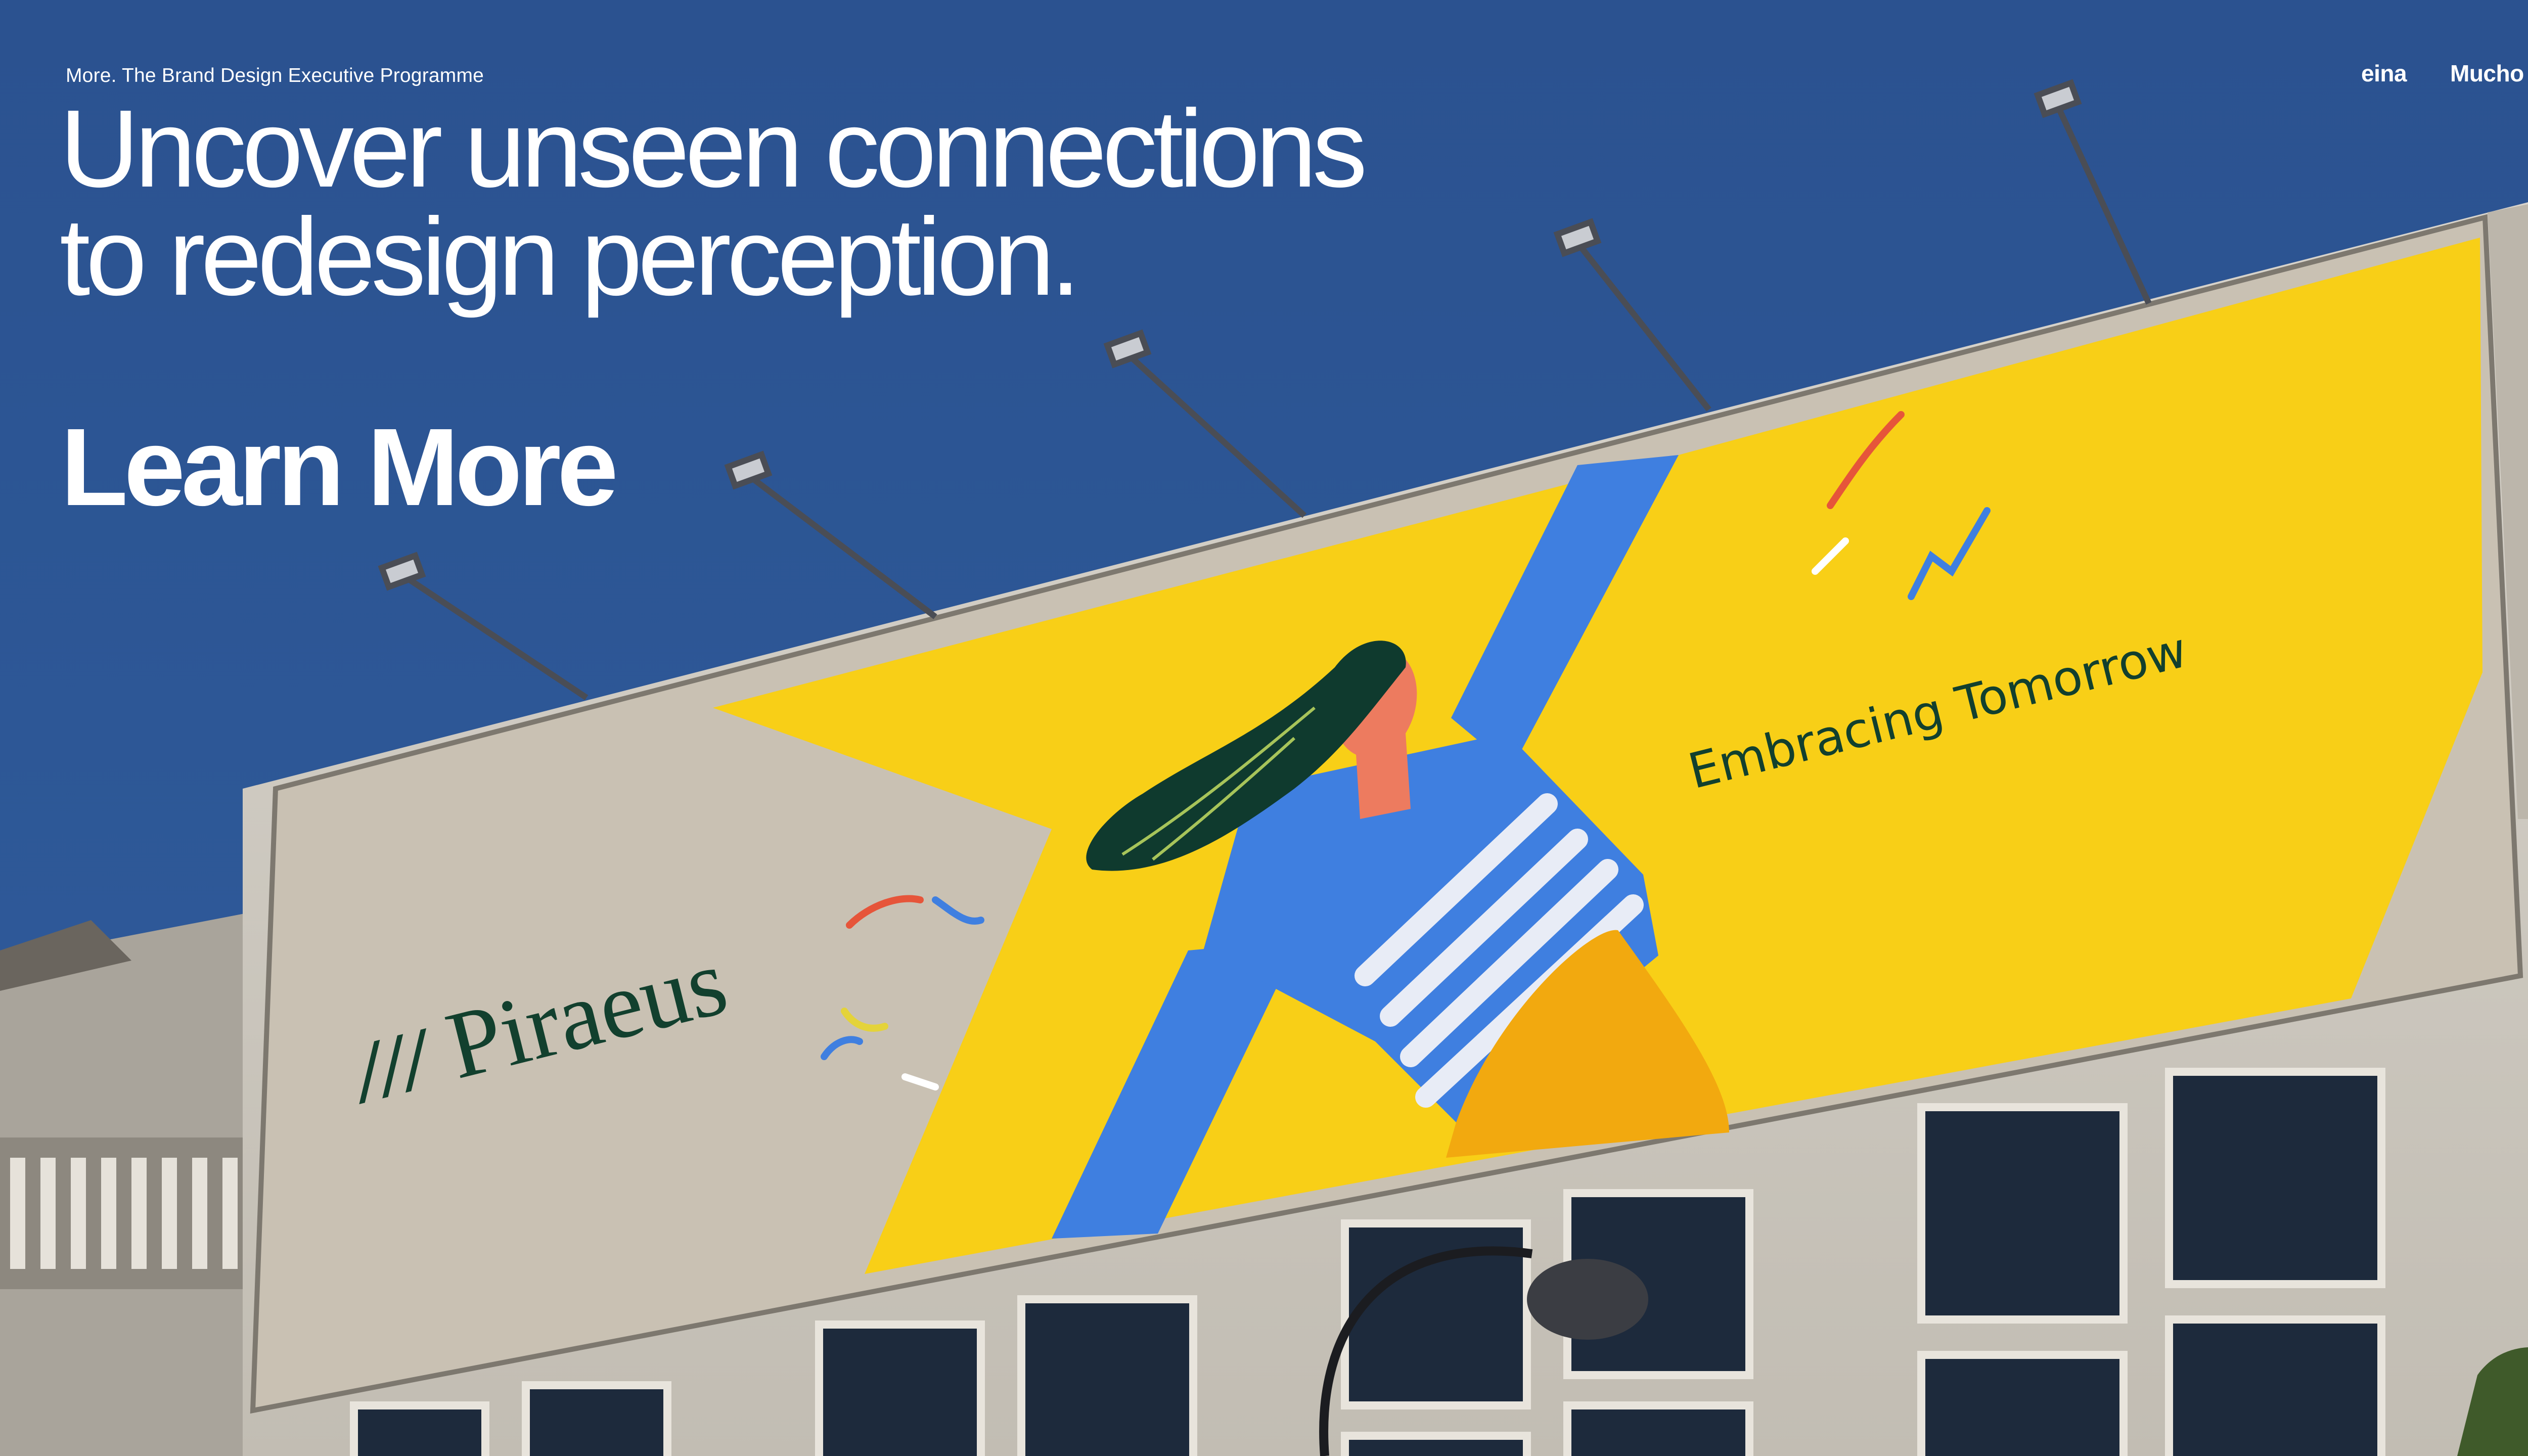 The image size is (2528, 1456). I want to click on learn-more-link: Learn More, so click(340, 468).